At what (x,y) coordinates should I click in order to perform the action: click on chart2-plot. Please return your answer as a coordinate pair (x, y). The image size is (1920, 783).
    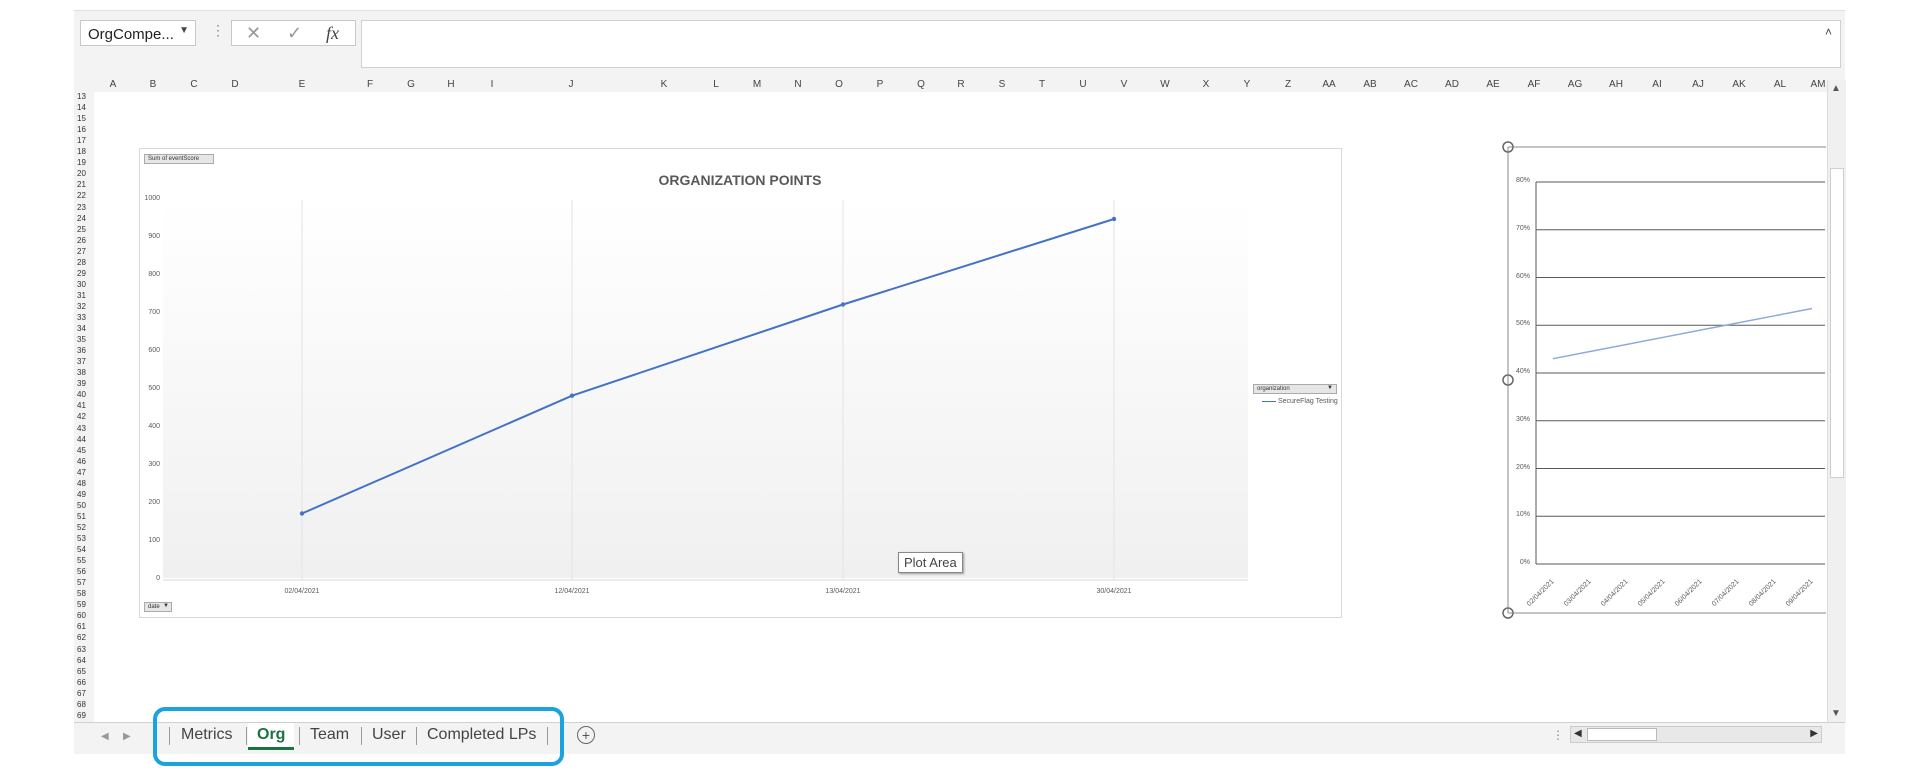
    Looking at the image, I should click on (1664, 380).